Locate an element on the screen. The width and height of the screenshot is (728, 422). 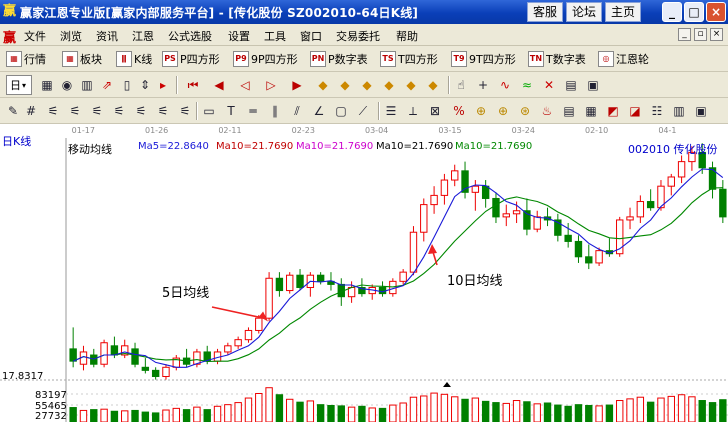
list-icon: ☰ is located at coordinates (391, 111).